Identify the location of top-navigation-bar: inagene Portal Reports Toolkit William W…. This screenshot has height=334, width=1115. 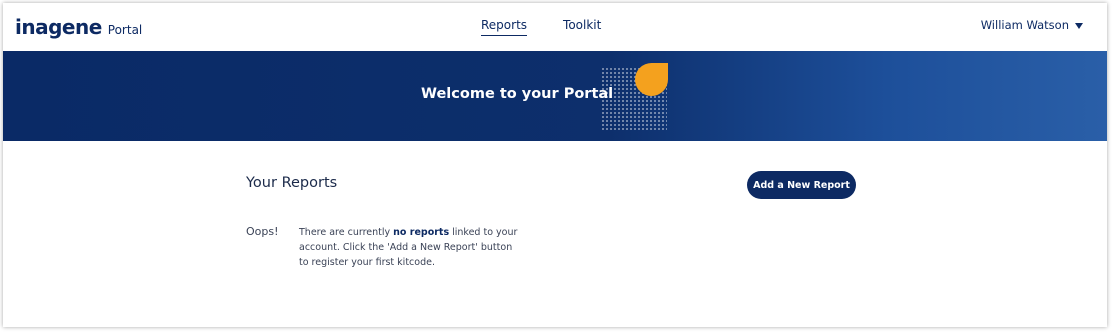
(555, 27).